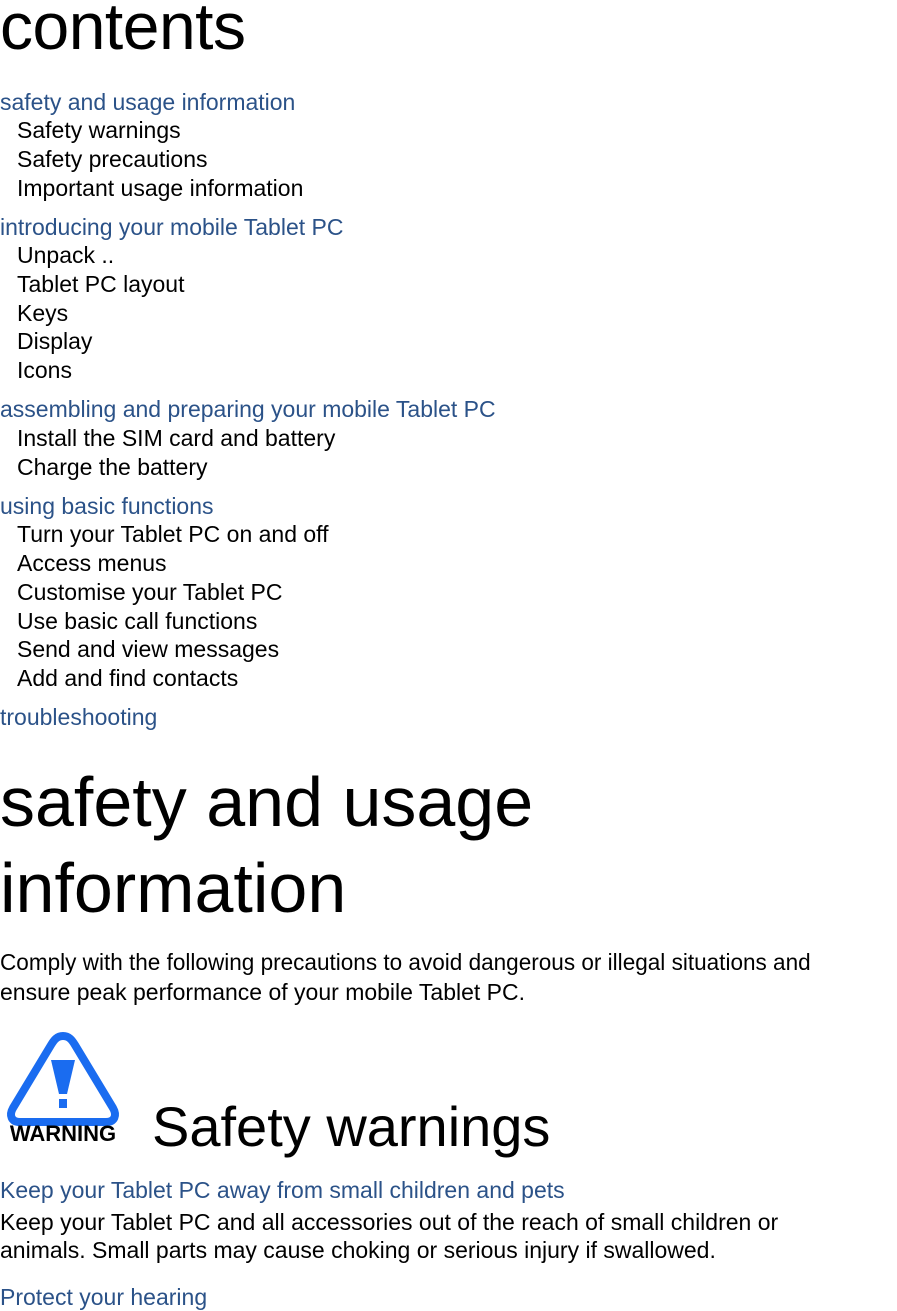 This screenshot has height=1311, width=897. Describe the element at coordinates (78, 717) in the screenshot. I see `toc-heading-troubleshooting: troubleshooting` at that location.